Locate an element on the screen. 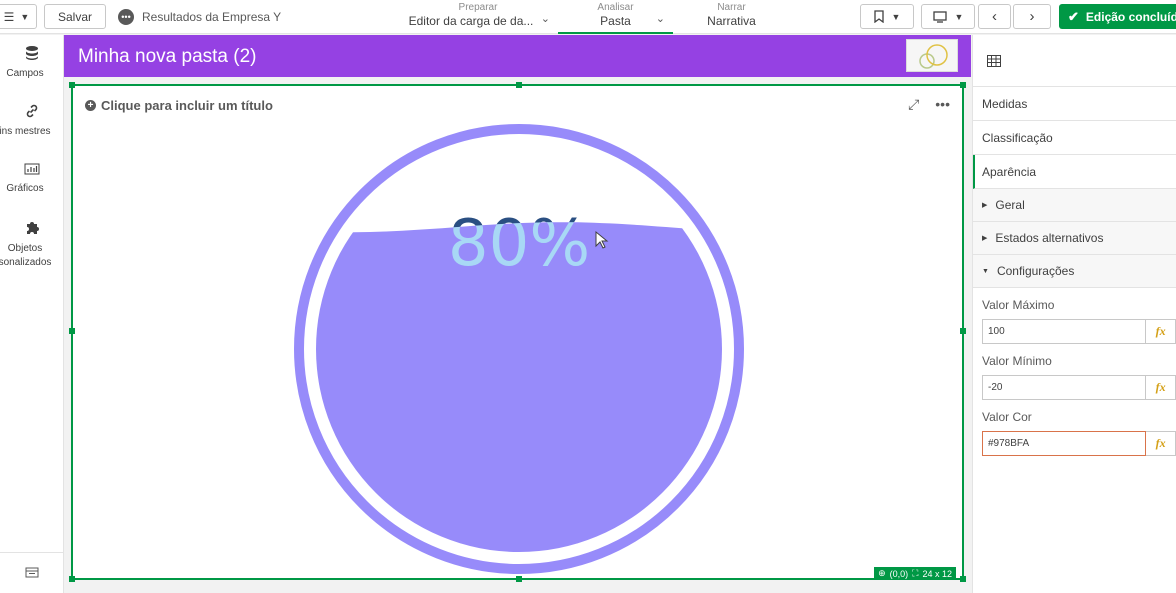  app-title: ••• Resultados da Empresa Y is located at coordinates (199, 17).